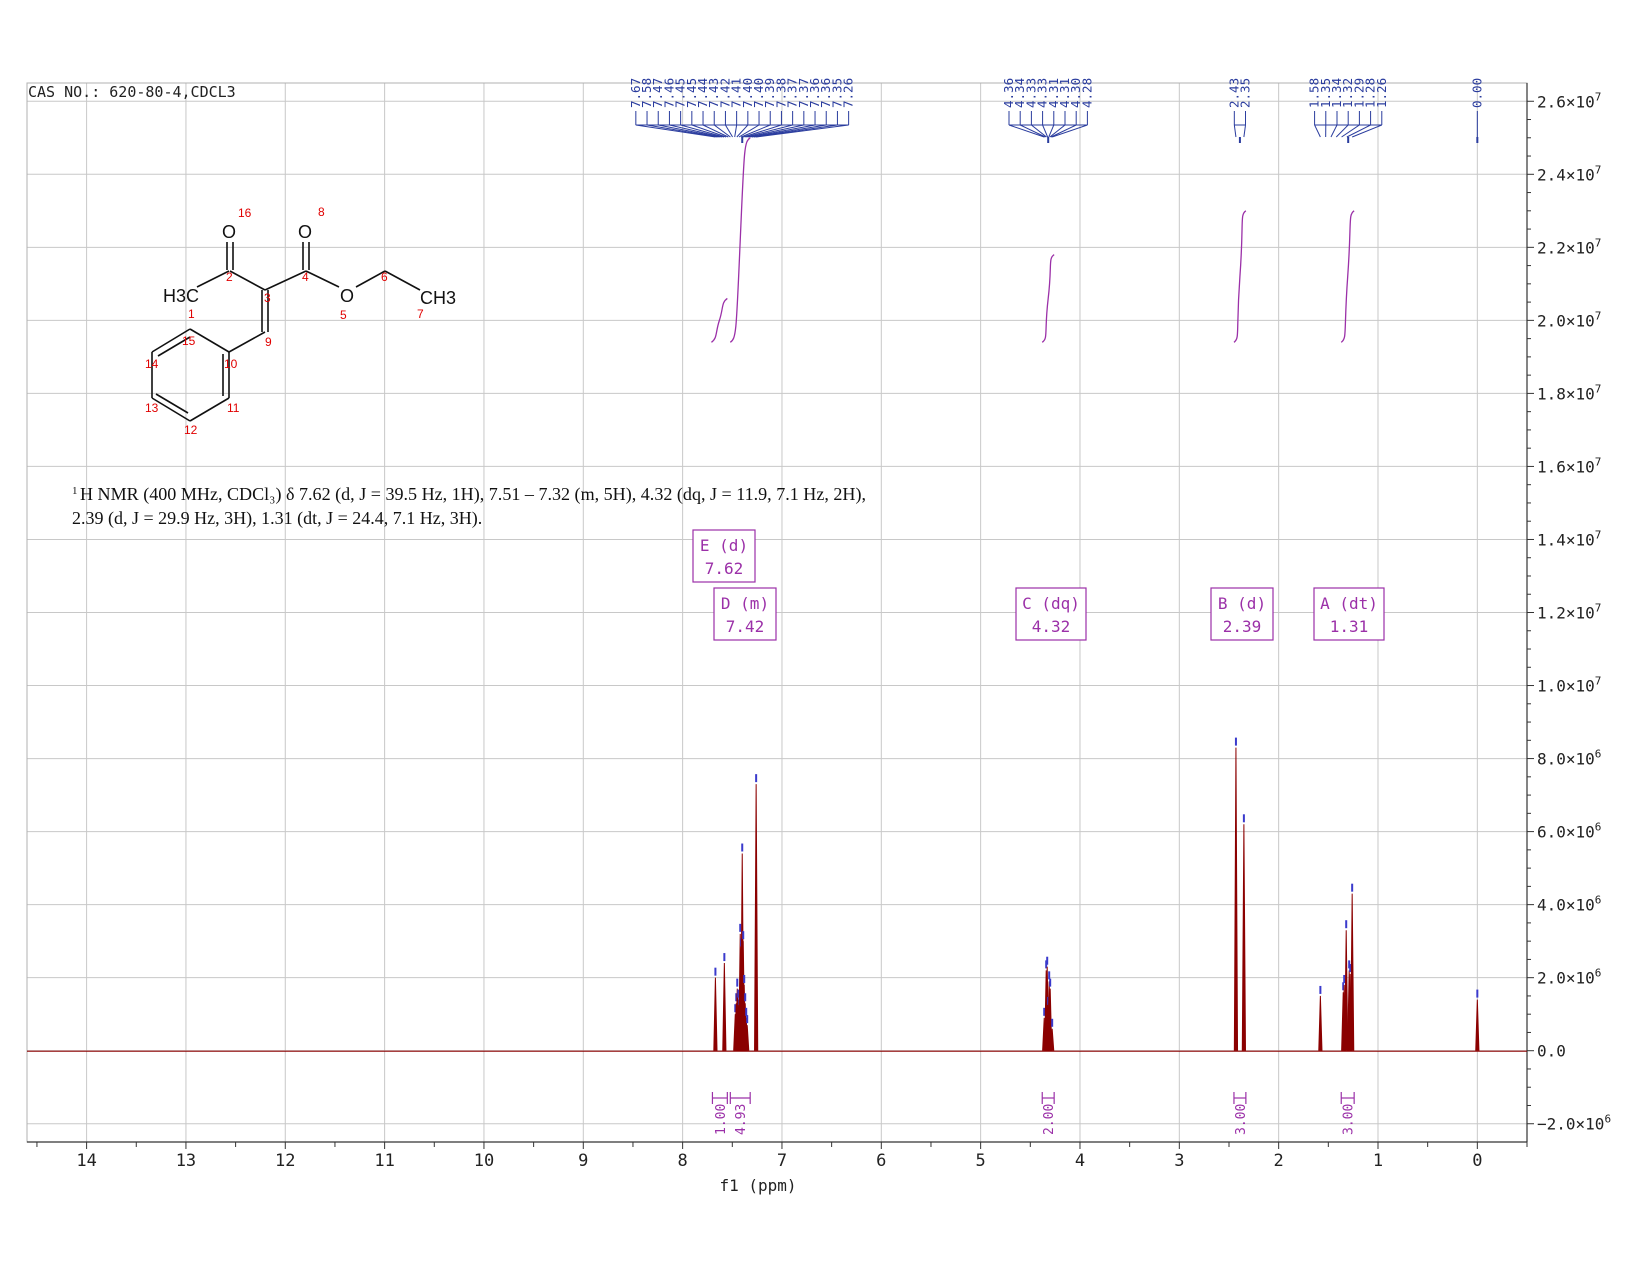 The height and width of the screenshot is (1275, 1650). What do you see at coordinates (1569, 100) in the screenshot?
I see `y-tick-label: 2.6×107` at bounding box center [1569, 100].